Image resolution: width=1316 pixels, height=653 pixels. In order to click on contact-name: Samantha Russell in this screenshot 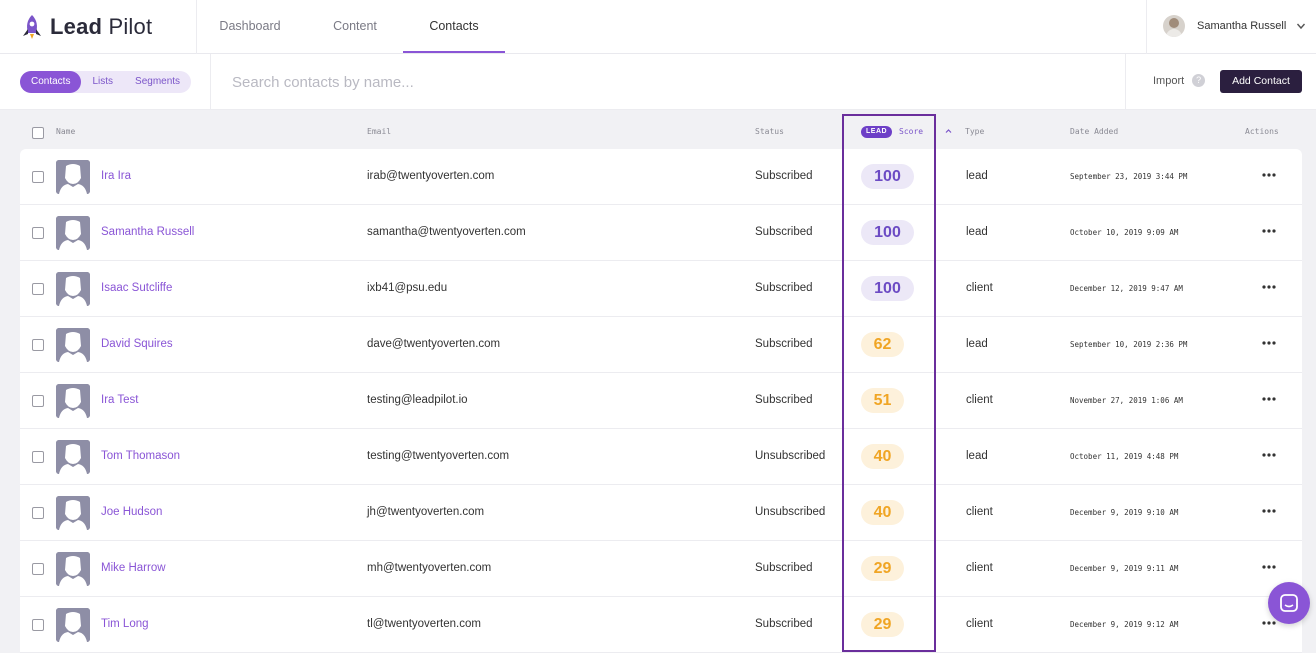, I will do `click(147, 232)`.